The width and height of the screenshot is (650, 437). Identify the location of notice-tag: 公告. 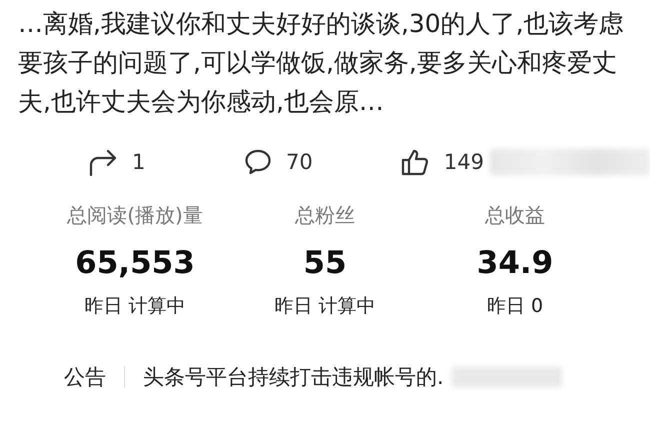
(85, 377).